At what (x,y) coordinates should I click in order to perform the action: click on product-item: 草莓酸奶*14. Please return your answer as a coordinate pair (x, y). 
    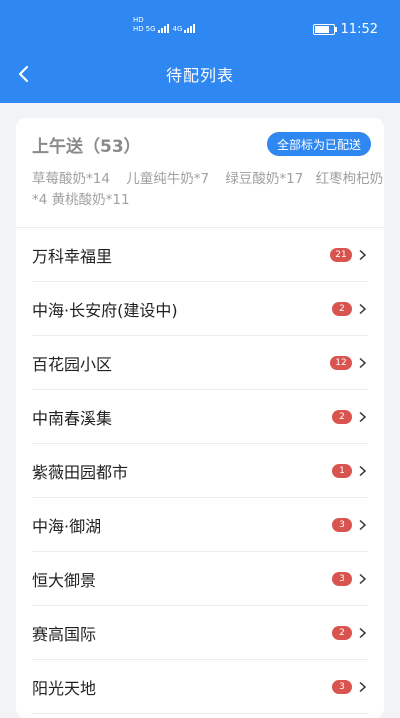
    Looking at the image, I should click on (71, 179).